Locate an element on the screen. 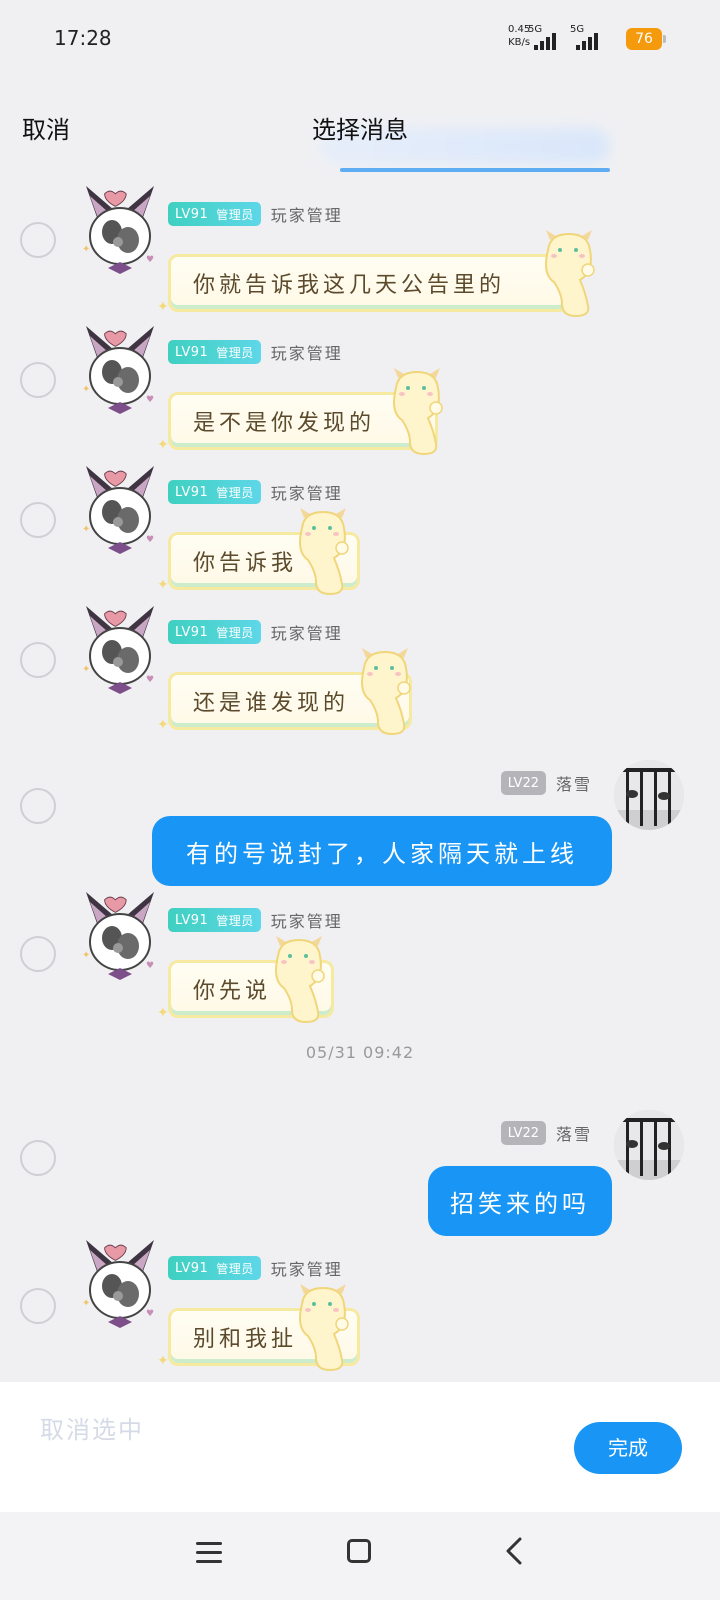 This screenshot has height=1600, width=720. message-row: LV91管理员 玩家管理 你告诉我 is located at coordinates (360, 532).